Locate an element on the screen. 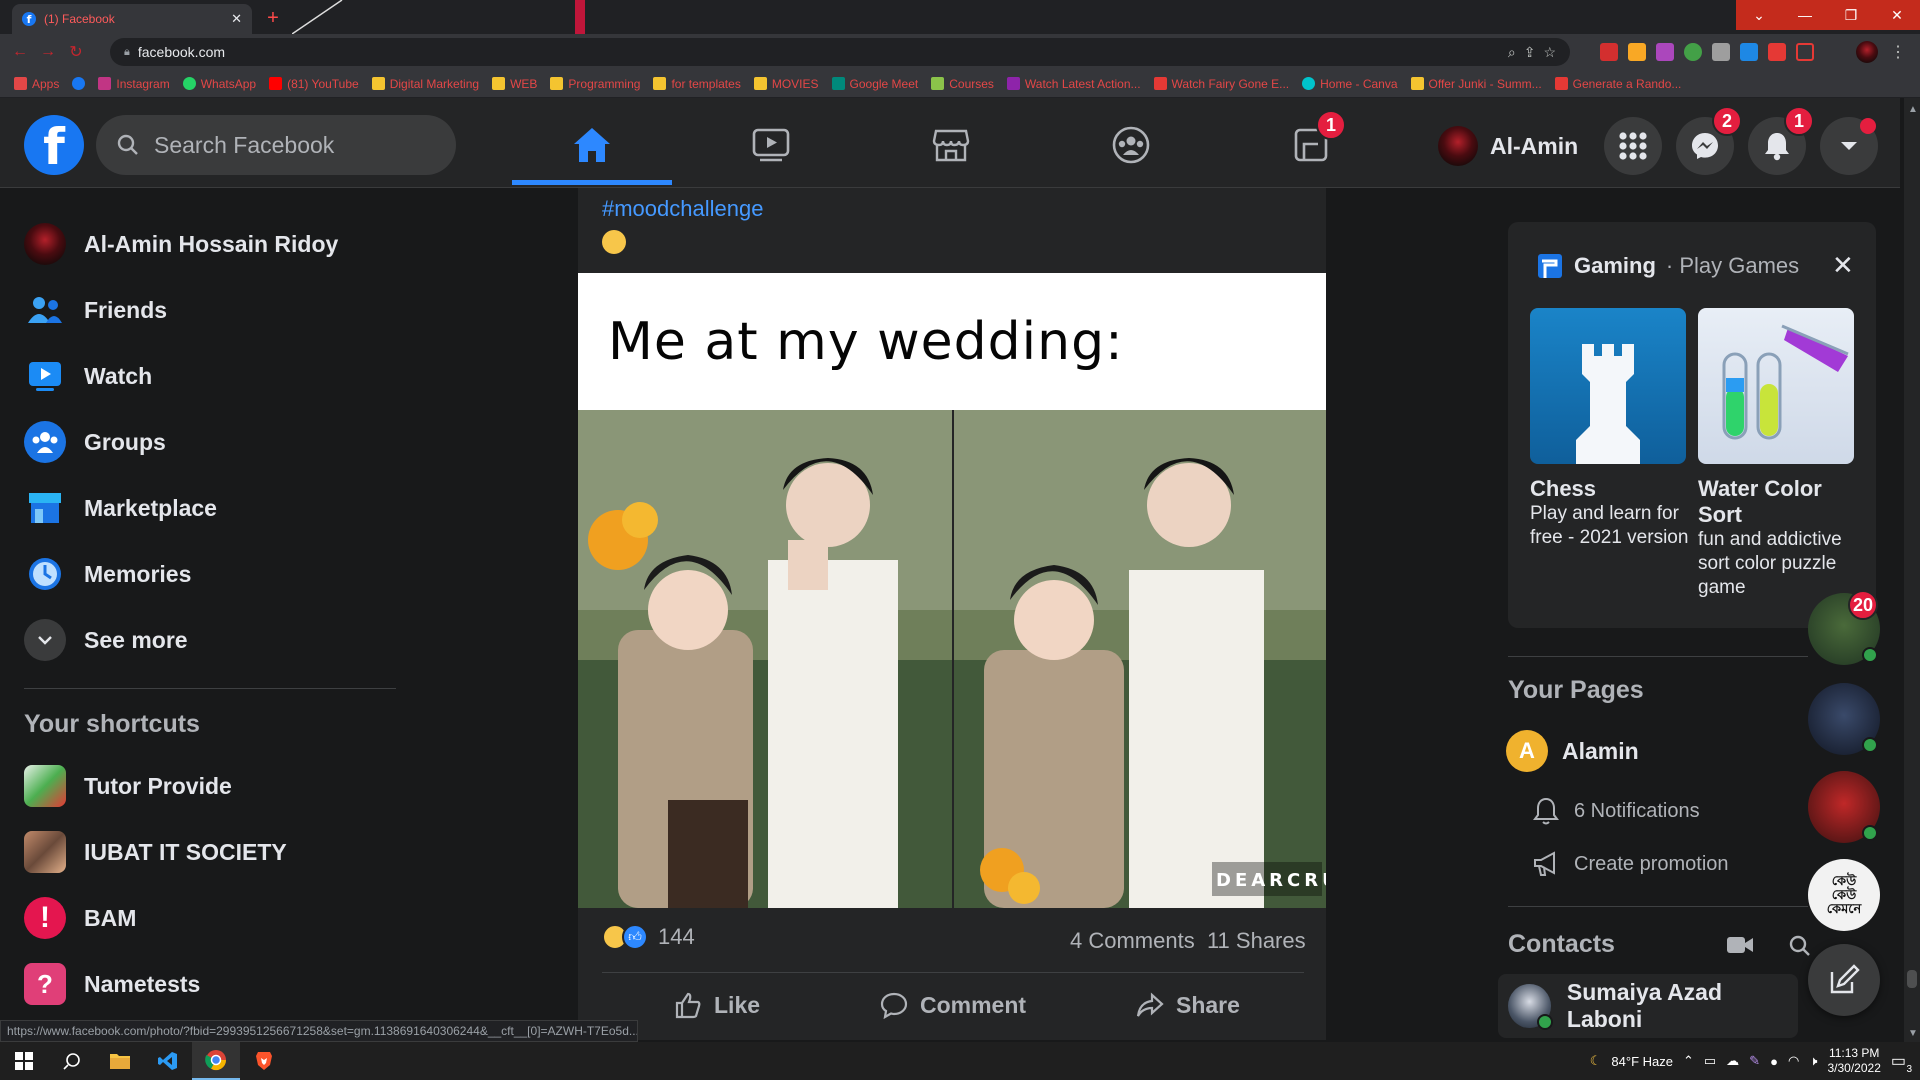 The width and height of the screenshot is (1920, 1080). close-window-button: ✕ is located at coordinates (1897, 15).